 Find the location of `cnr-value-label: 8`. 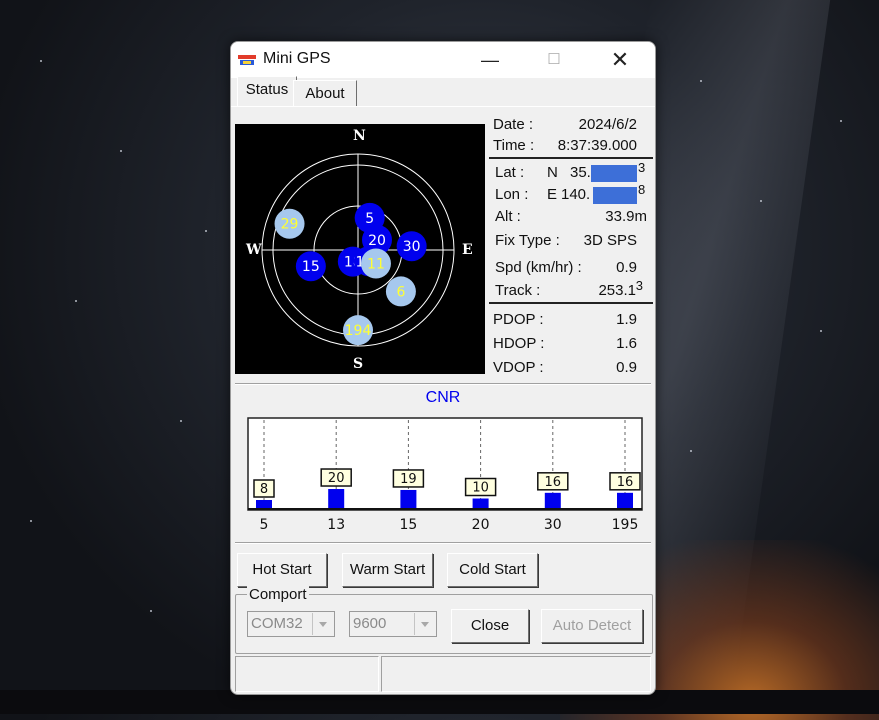

cnr-value-label: 8 is located at coordinates (264, 489).